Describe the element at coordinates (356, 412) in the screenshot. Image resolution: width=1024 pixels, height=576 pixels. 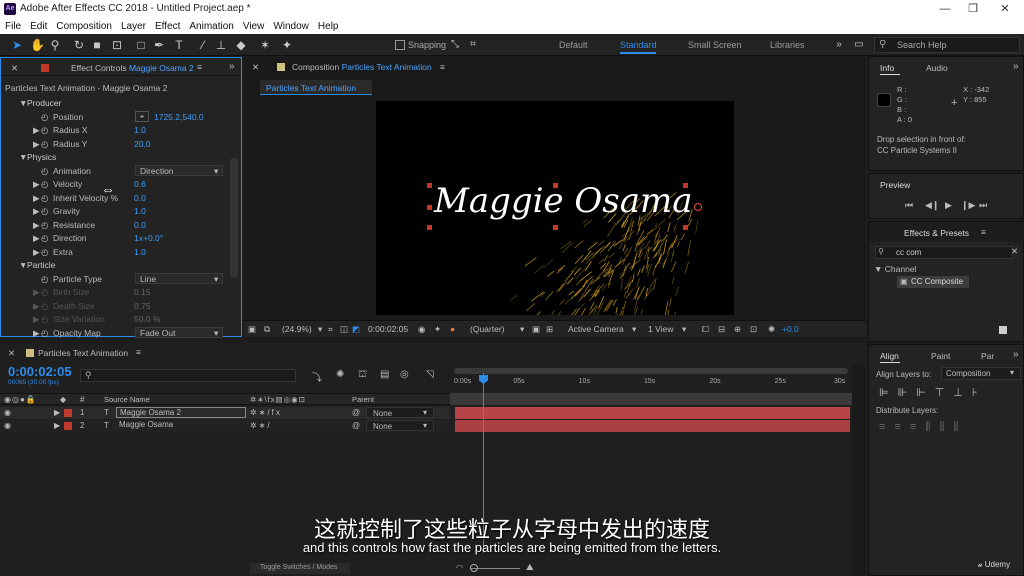
I see `parent-pickwhip-icon: @` at that location.